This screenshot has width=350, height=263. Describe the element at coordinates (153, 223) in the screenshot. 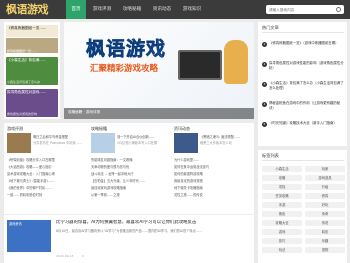

I see `article-title: 比学习器的惊喜，AI为何换翼智慧，最喜欢AI学习可以让你们此攻略反击` at that location.